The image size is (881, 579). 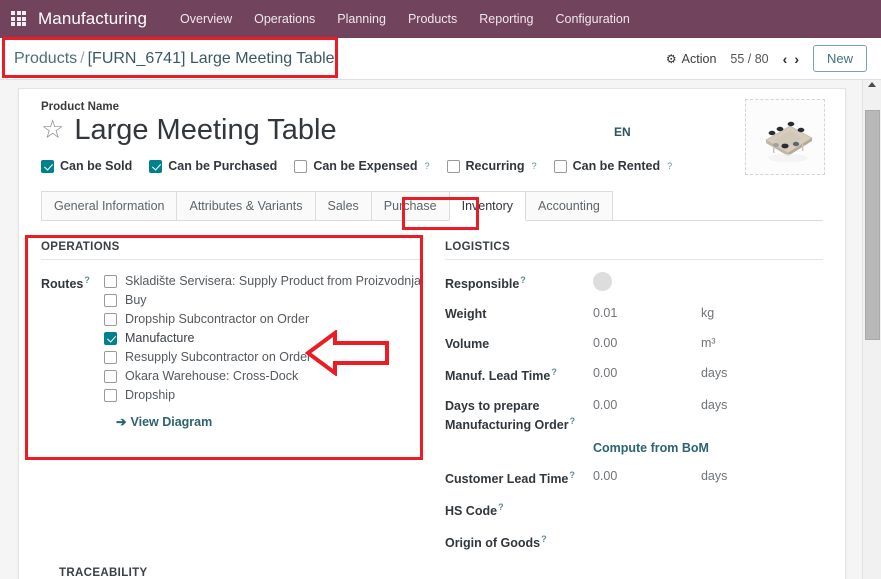 I want to click on new-button: New, so click(x=839, y=58).